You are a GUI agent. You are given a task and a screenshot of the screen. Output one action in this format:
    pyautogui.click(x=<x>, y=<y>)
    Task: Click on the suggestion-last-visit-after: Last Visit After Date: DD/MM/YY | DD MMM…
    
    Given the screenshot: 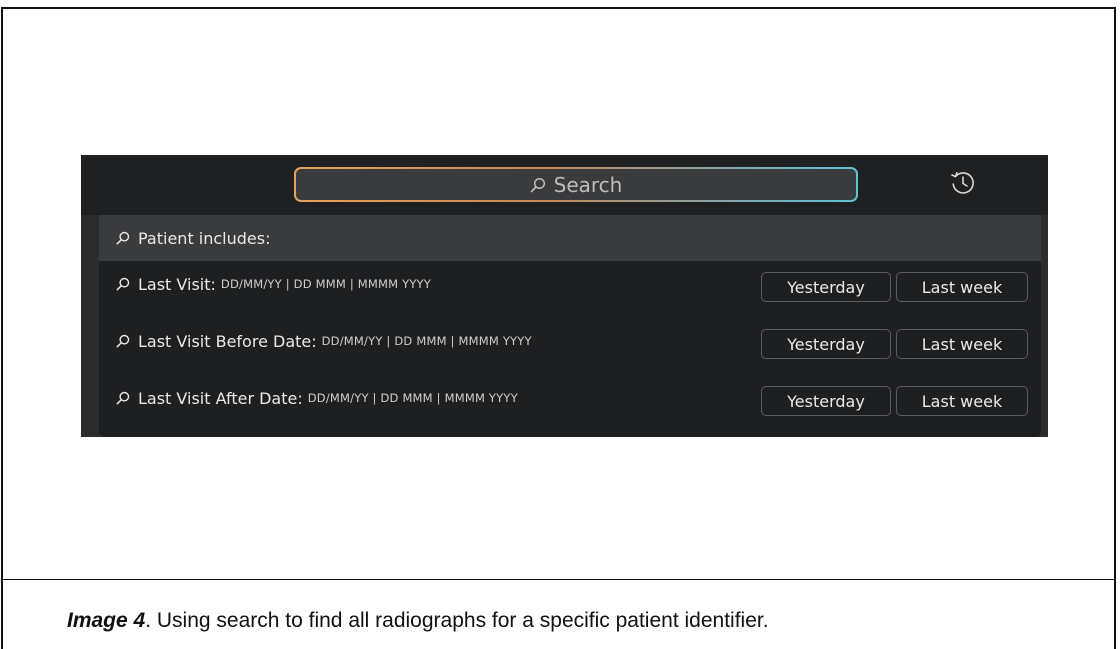 What is the action you would take?
    pyautogui.click(x=570, y=398)
    